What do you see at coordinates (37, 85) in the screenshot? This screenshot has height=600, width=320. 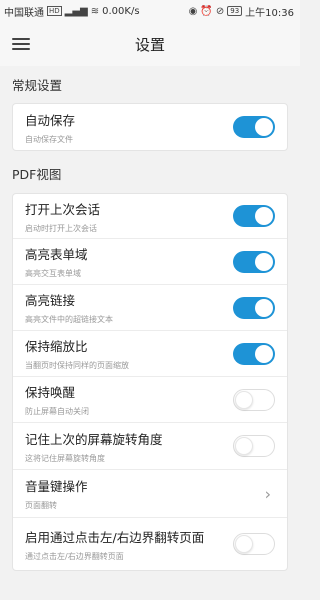 I see `section-title-general: 常规设置` at bounding box center [37, 85].